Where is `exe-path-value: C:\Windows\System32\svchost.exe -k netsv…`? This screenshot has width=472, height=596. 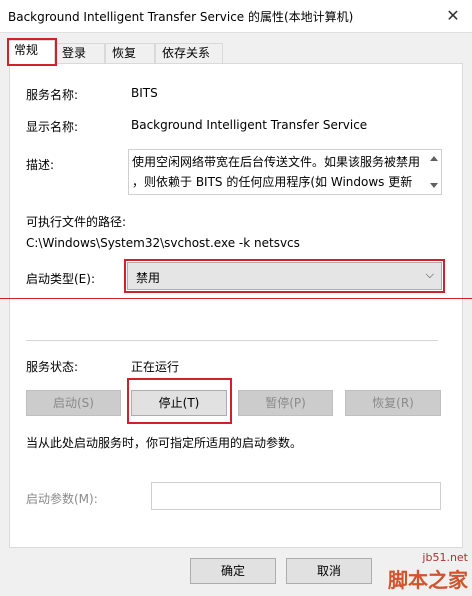 exe-path-value: C:\Windows\System32\svchost.exe -k netsv… is located at coordinates (163, 243).